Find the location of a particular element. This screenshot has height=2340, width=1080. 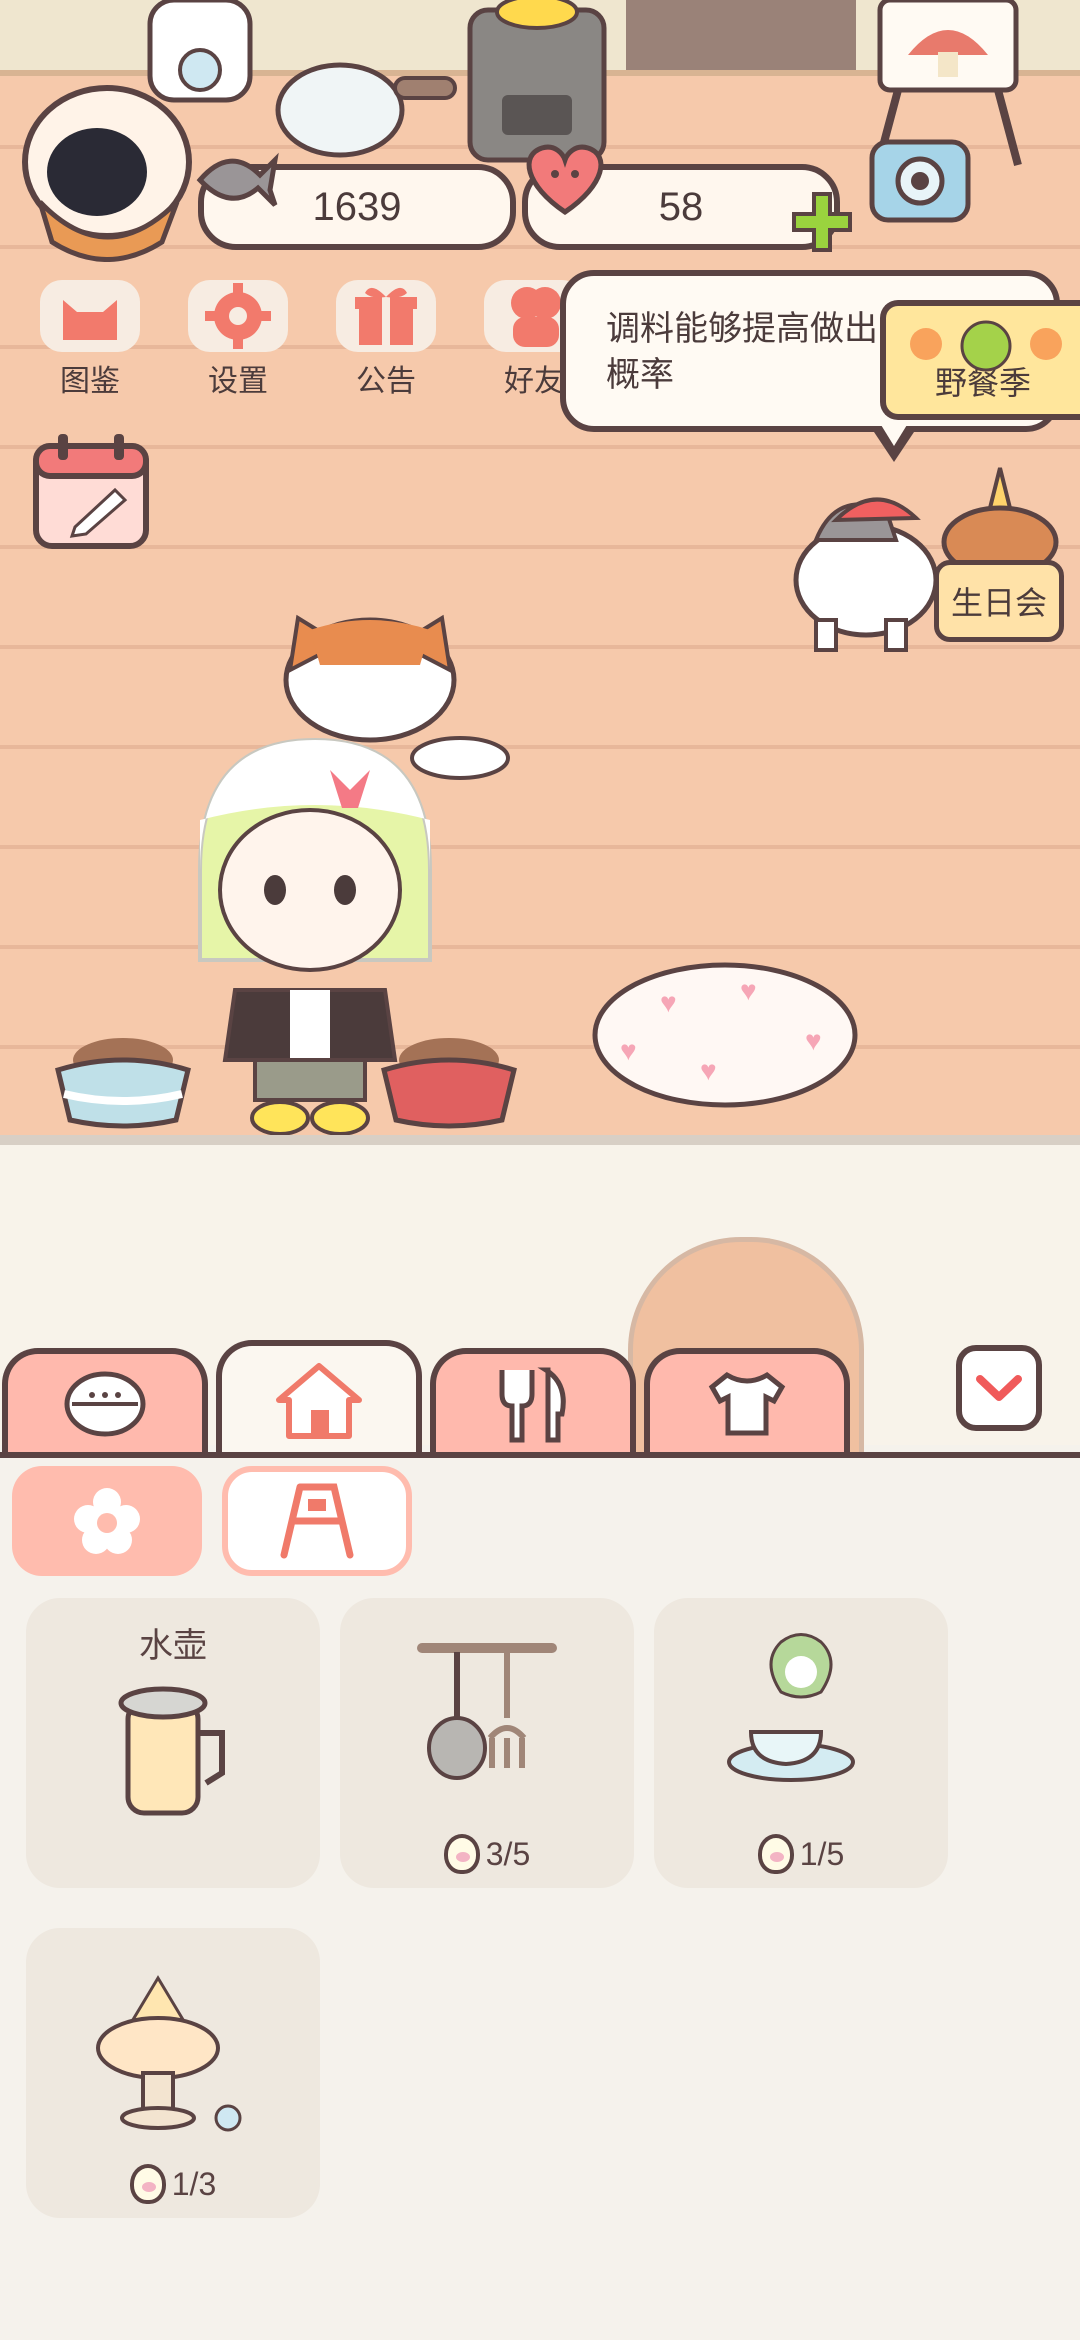

face-icon is located at coordinates (105, 1404).